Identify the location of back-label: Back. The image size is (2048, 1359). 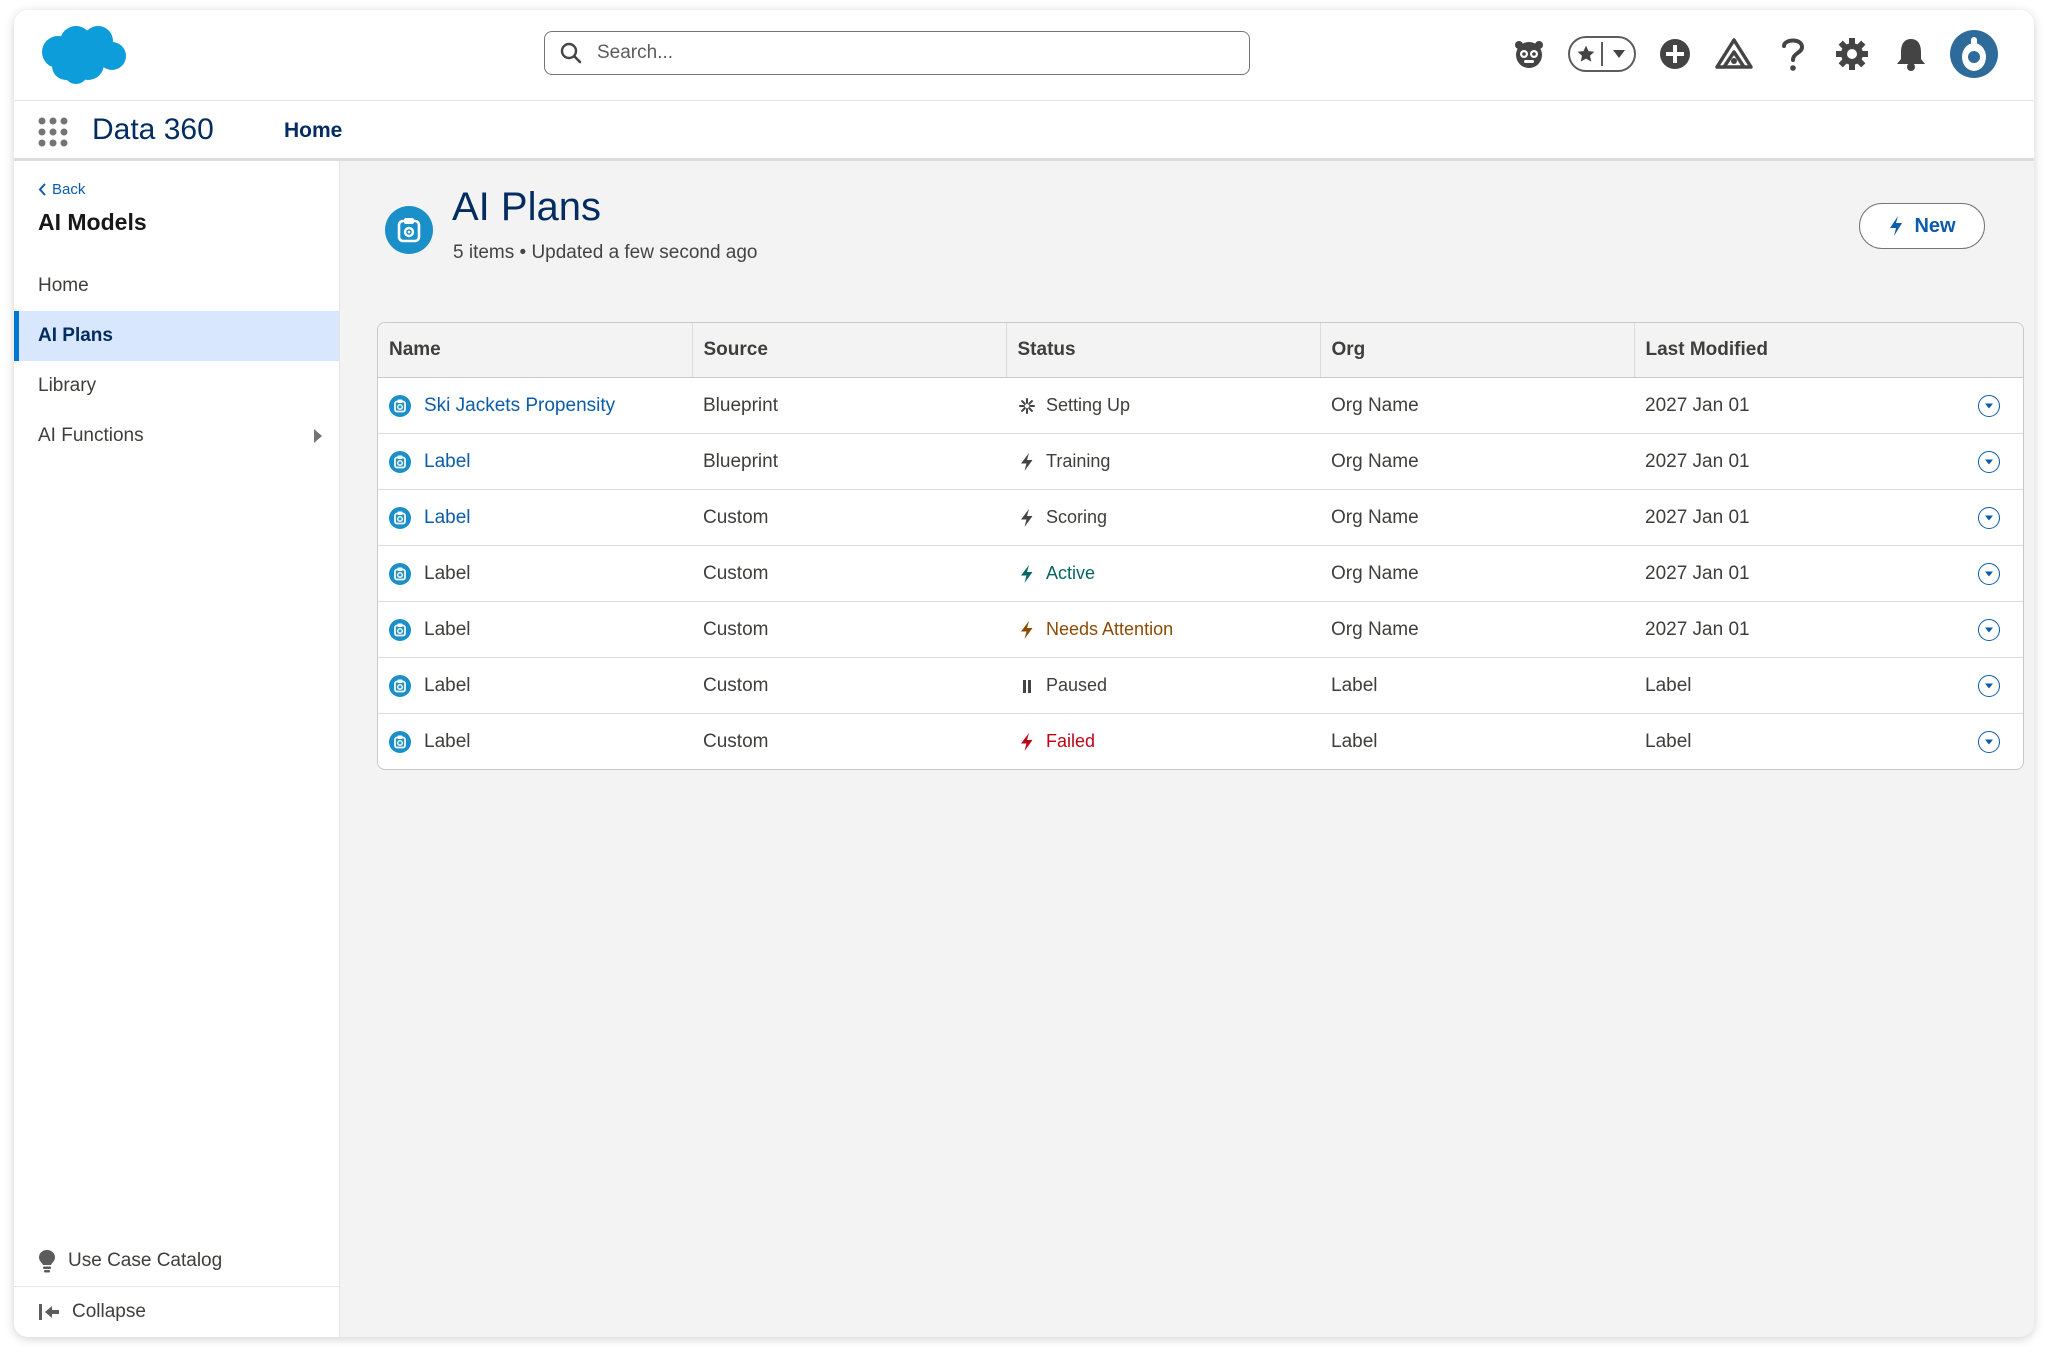
(69, 189).